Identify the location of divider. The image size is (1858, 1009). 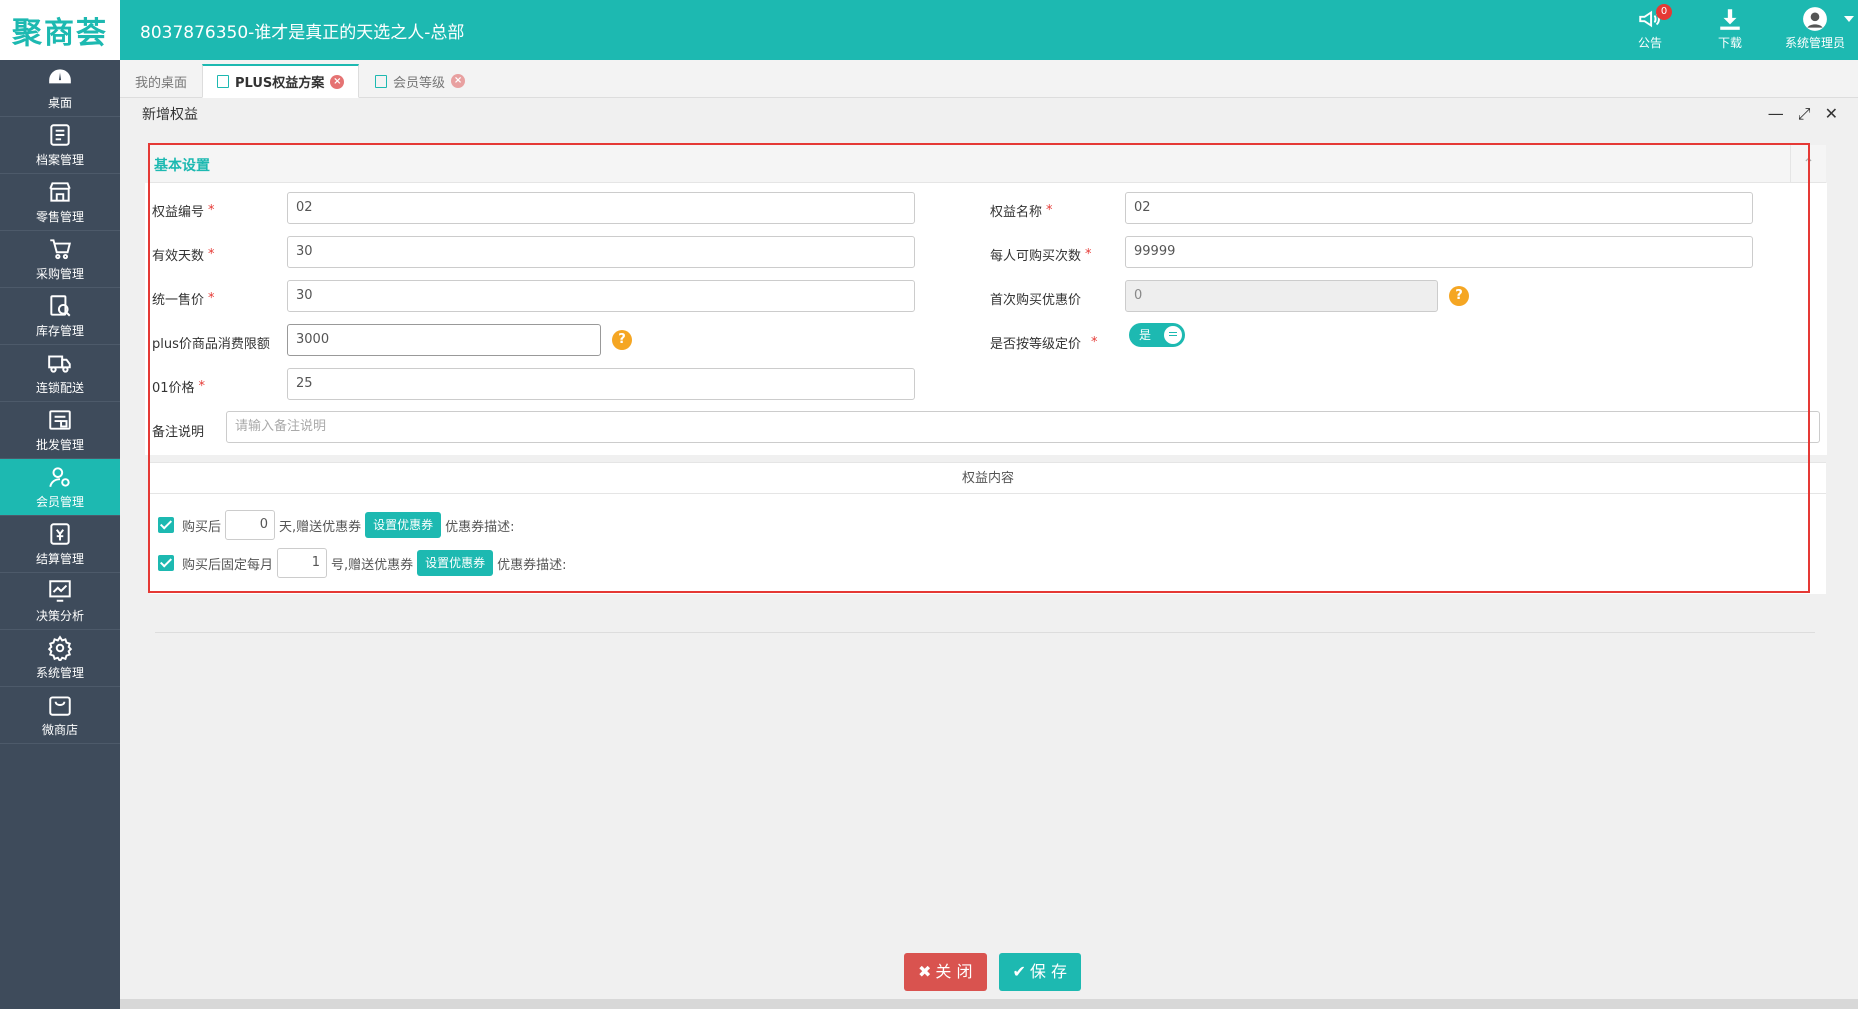
(985, 632).